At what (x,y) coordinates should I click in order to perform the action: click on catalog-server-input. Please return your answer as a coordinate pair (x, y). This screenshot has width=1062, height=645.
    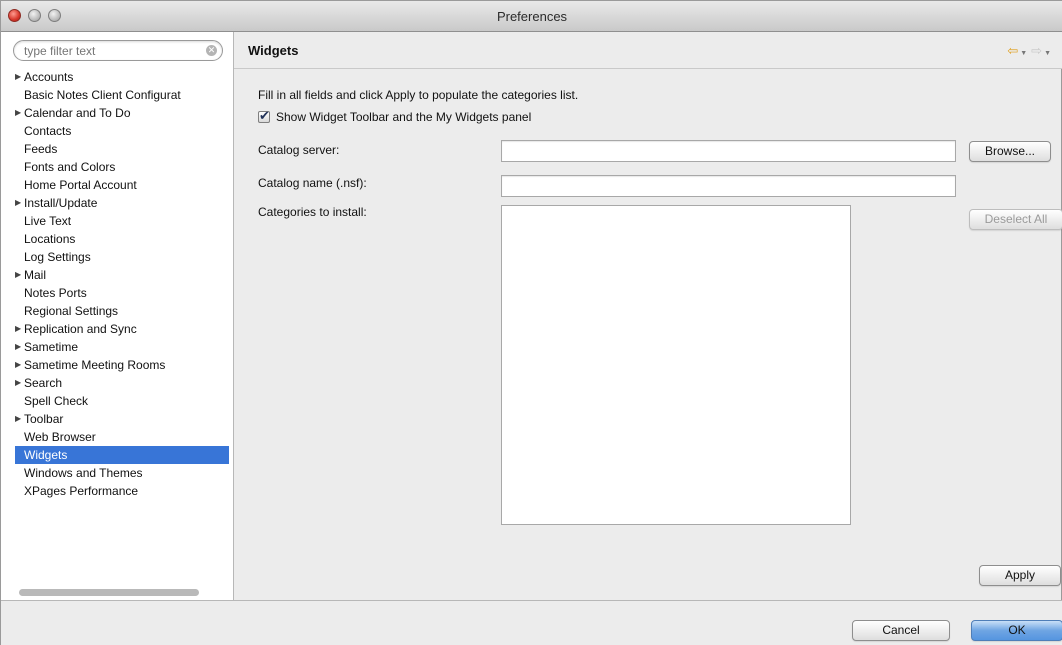
    Looking at the image, I should click on (728, 151).